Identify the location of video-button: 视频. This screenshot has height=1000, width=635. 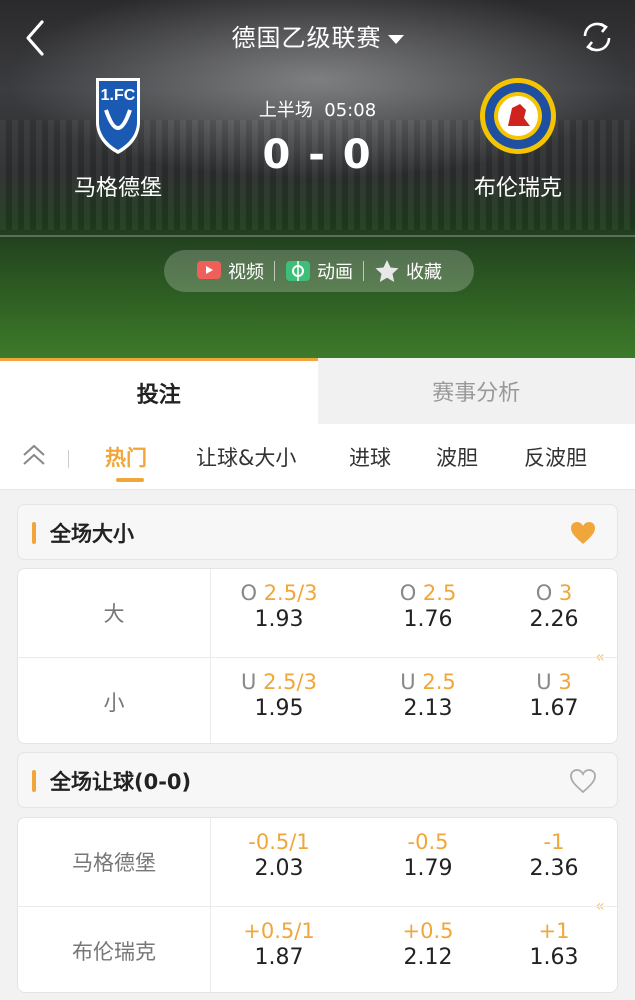
(230, 271).